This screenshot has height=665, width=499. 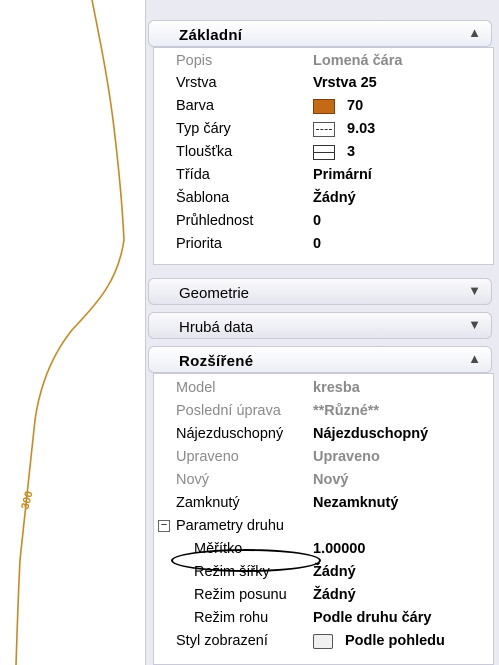 What do you see at coordinates (323, 245) in the screenshot?
I see `row-priorita: Priorita 0` at bounding box center [323, 245].